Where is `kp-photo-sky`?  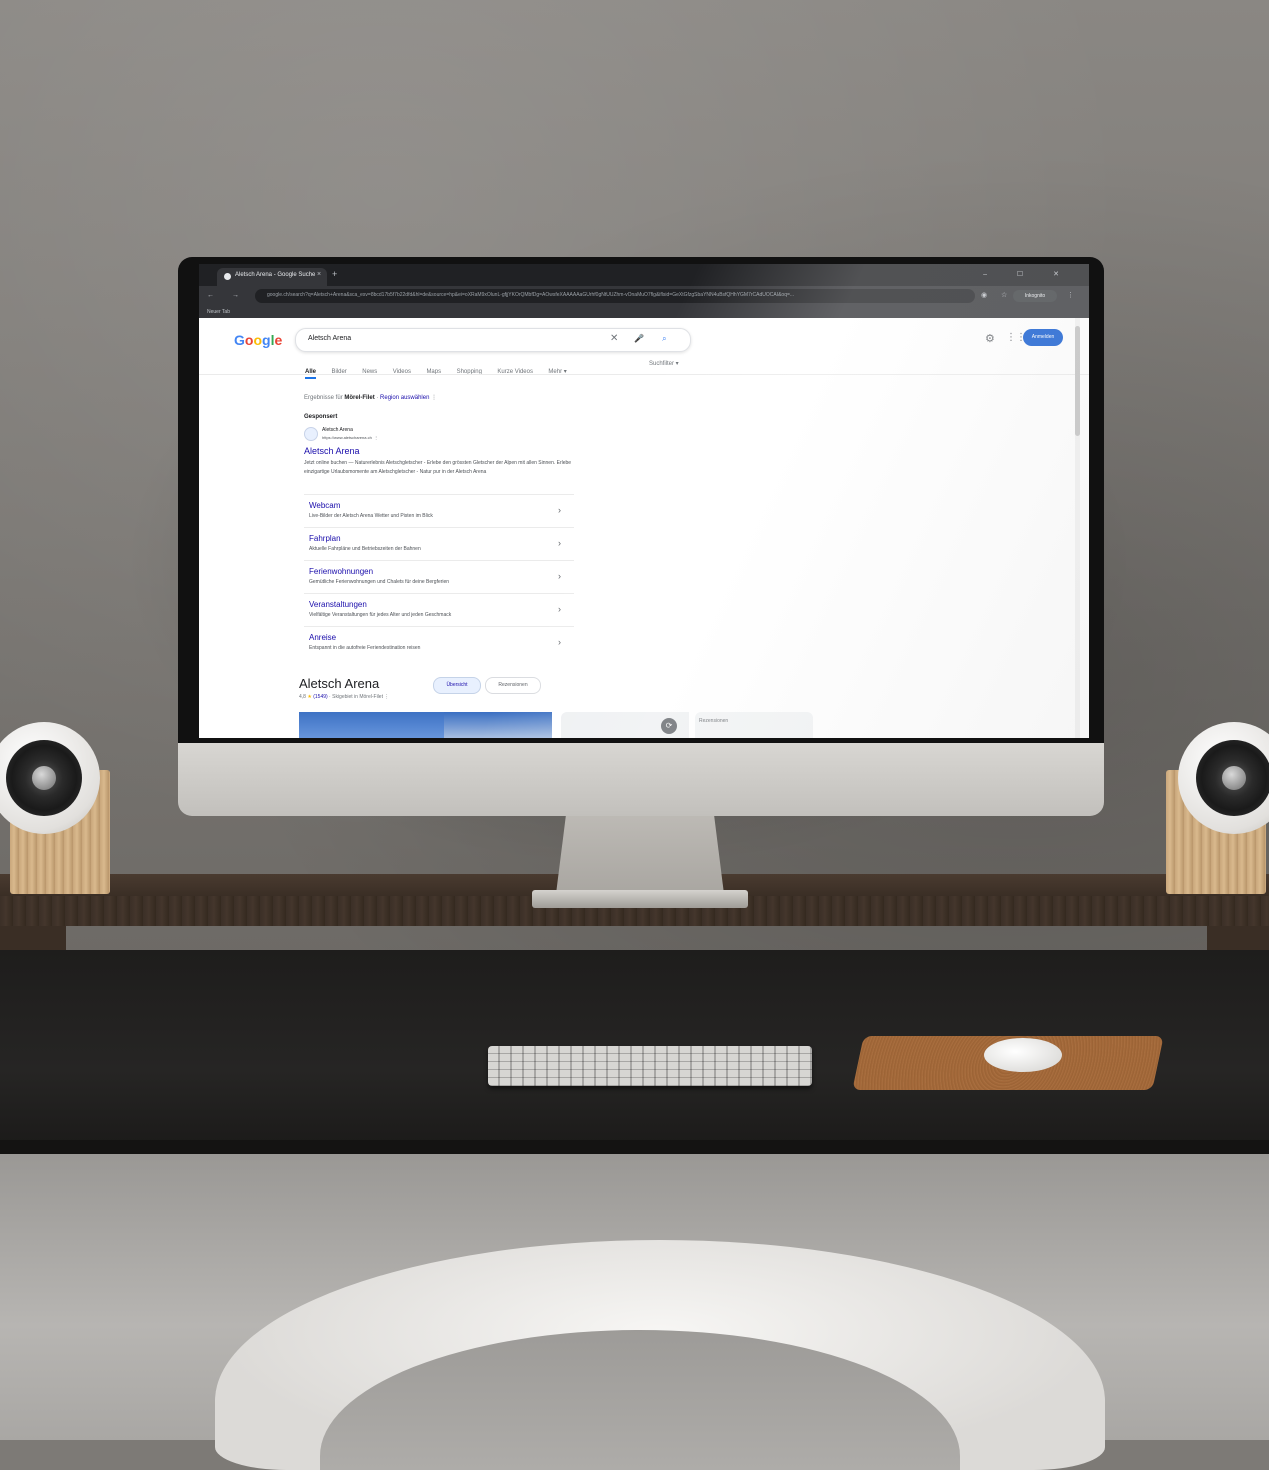
kp-photo-sky is located at coordinates (371, 725).